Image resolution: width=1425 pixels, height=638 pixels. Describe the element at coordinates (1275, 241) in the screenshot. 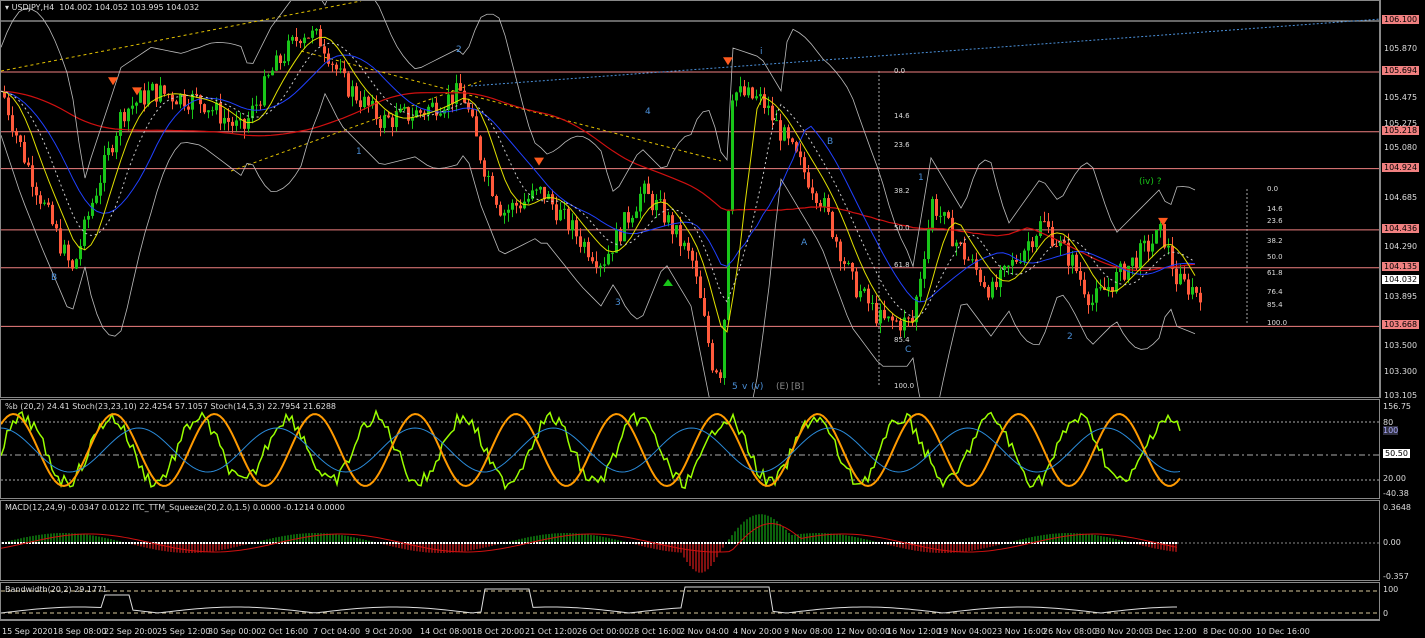

I see `fib-level-label: 38.2` at that location.